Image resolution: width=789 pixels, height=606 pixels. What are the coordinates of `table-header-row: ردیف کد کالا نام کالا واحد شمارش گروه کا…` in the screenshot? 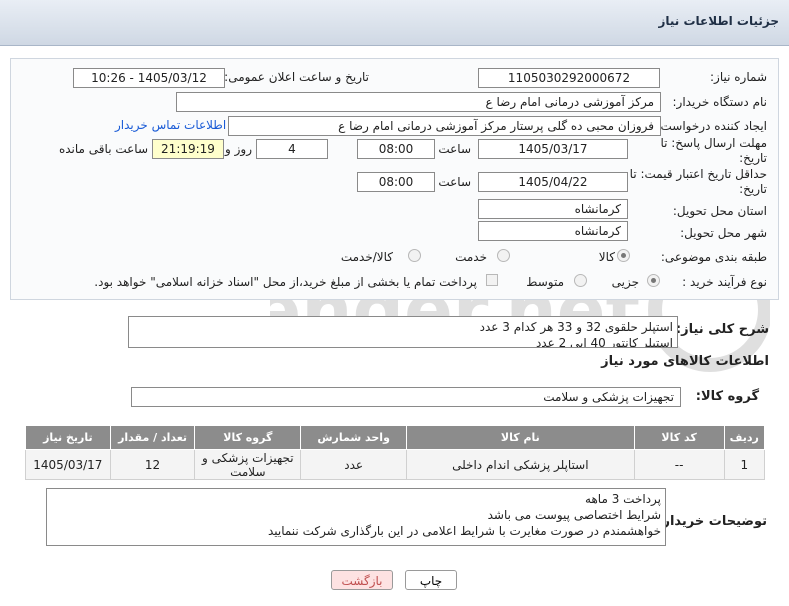 It's located at (395, 437).